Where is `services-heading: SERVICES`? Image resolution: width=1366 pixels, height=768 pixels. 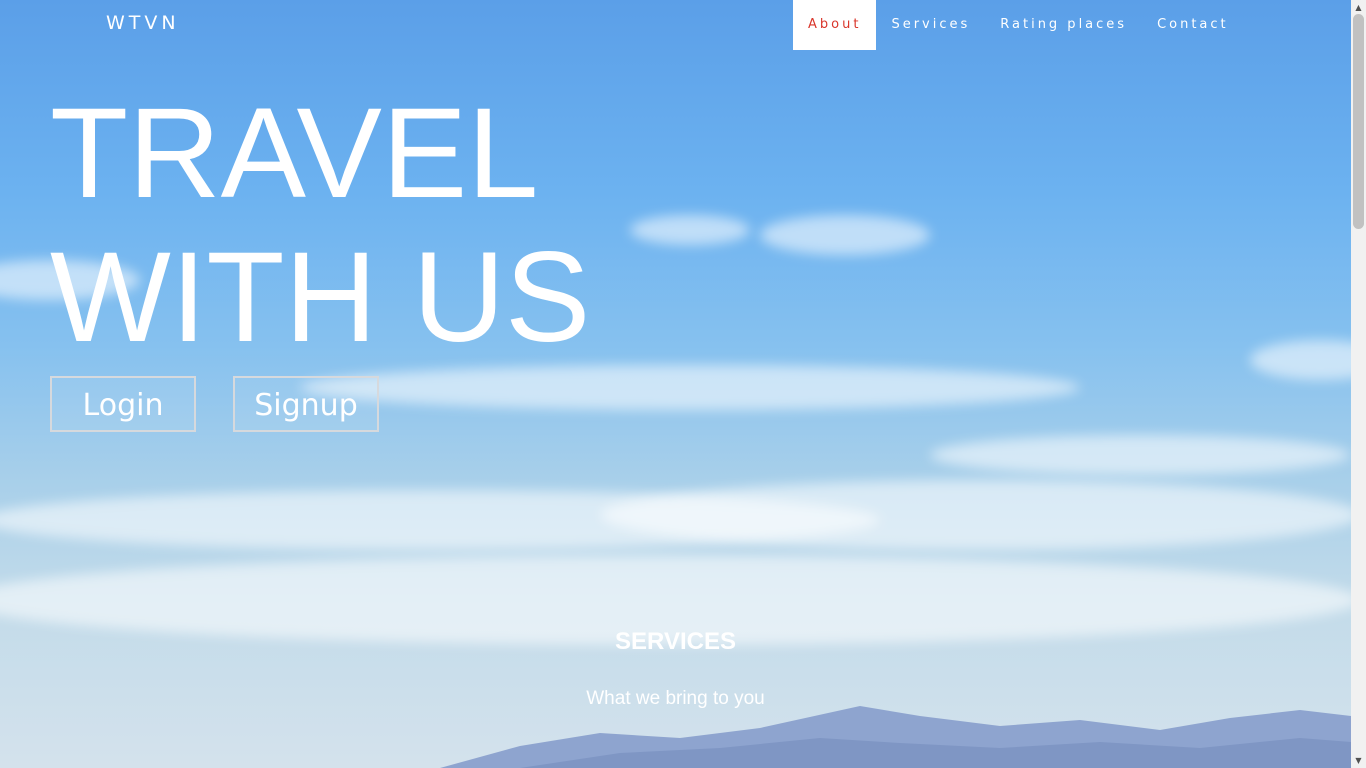
services-heading: SERVICES is located at coordinates (675, 641).